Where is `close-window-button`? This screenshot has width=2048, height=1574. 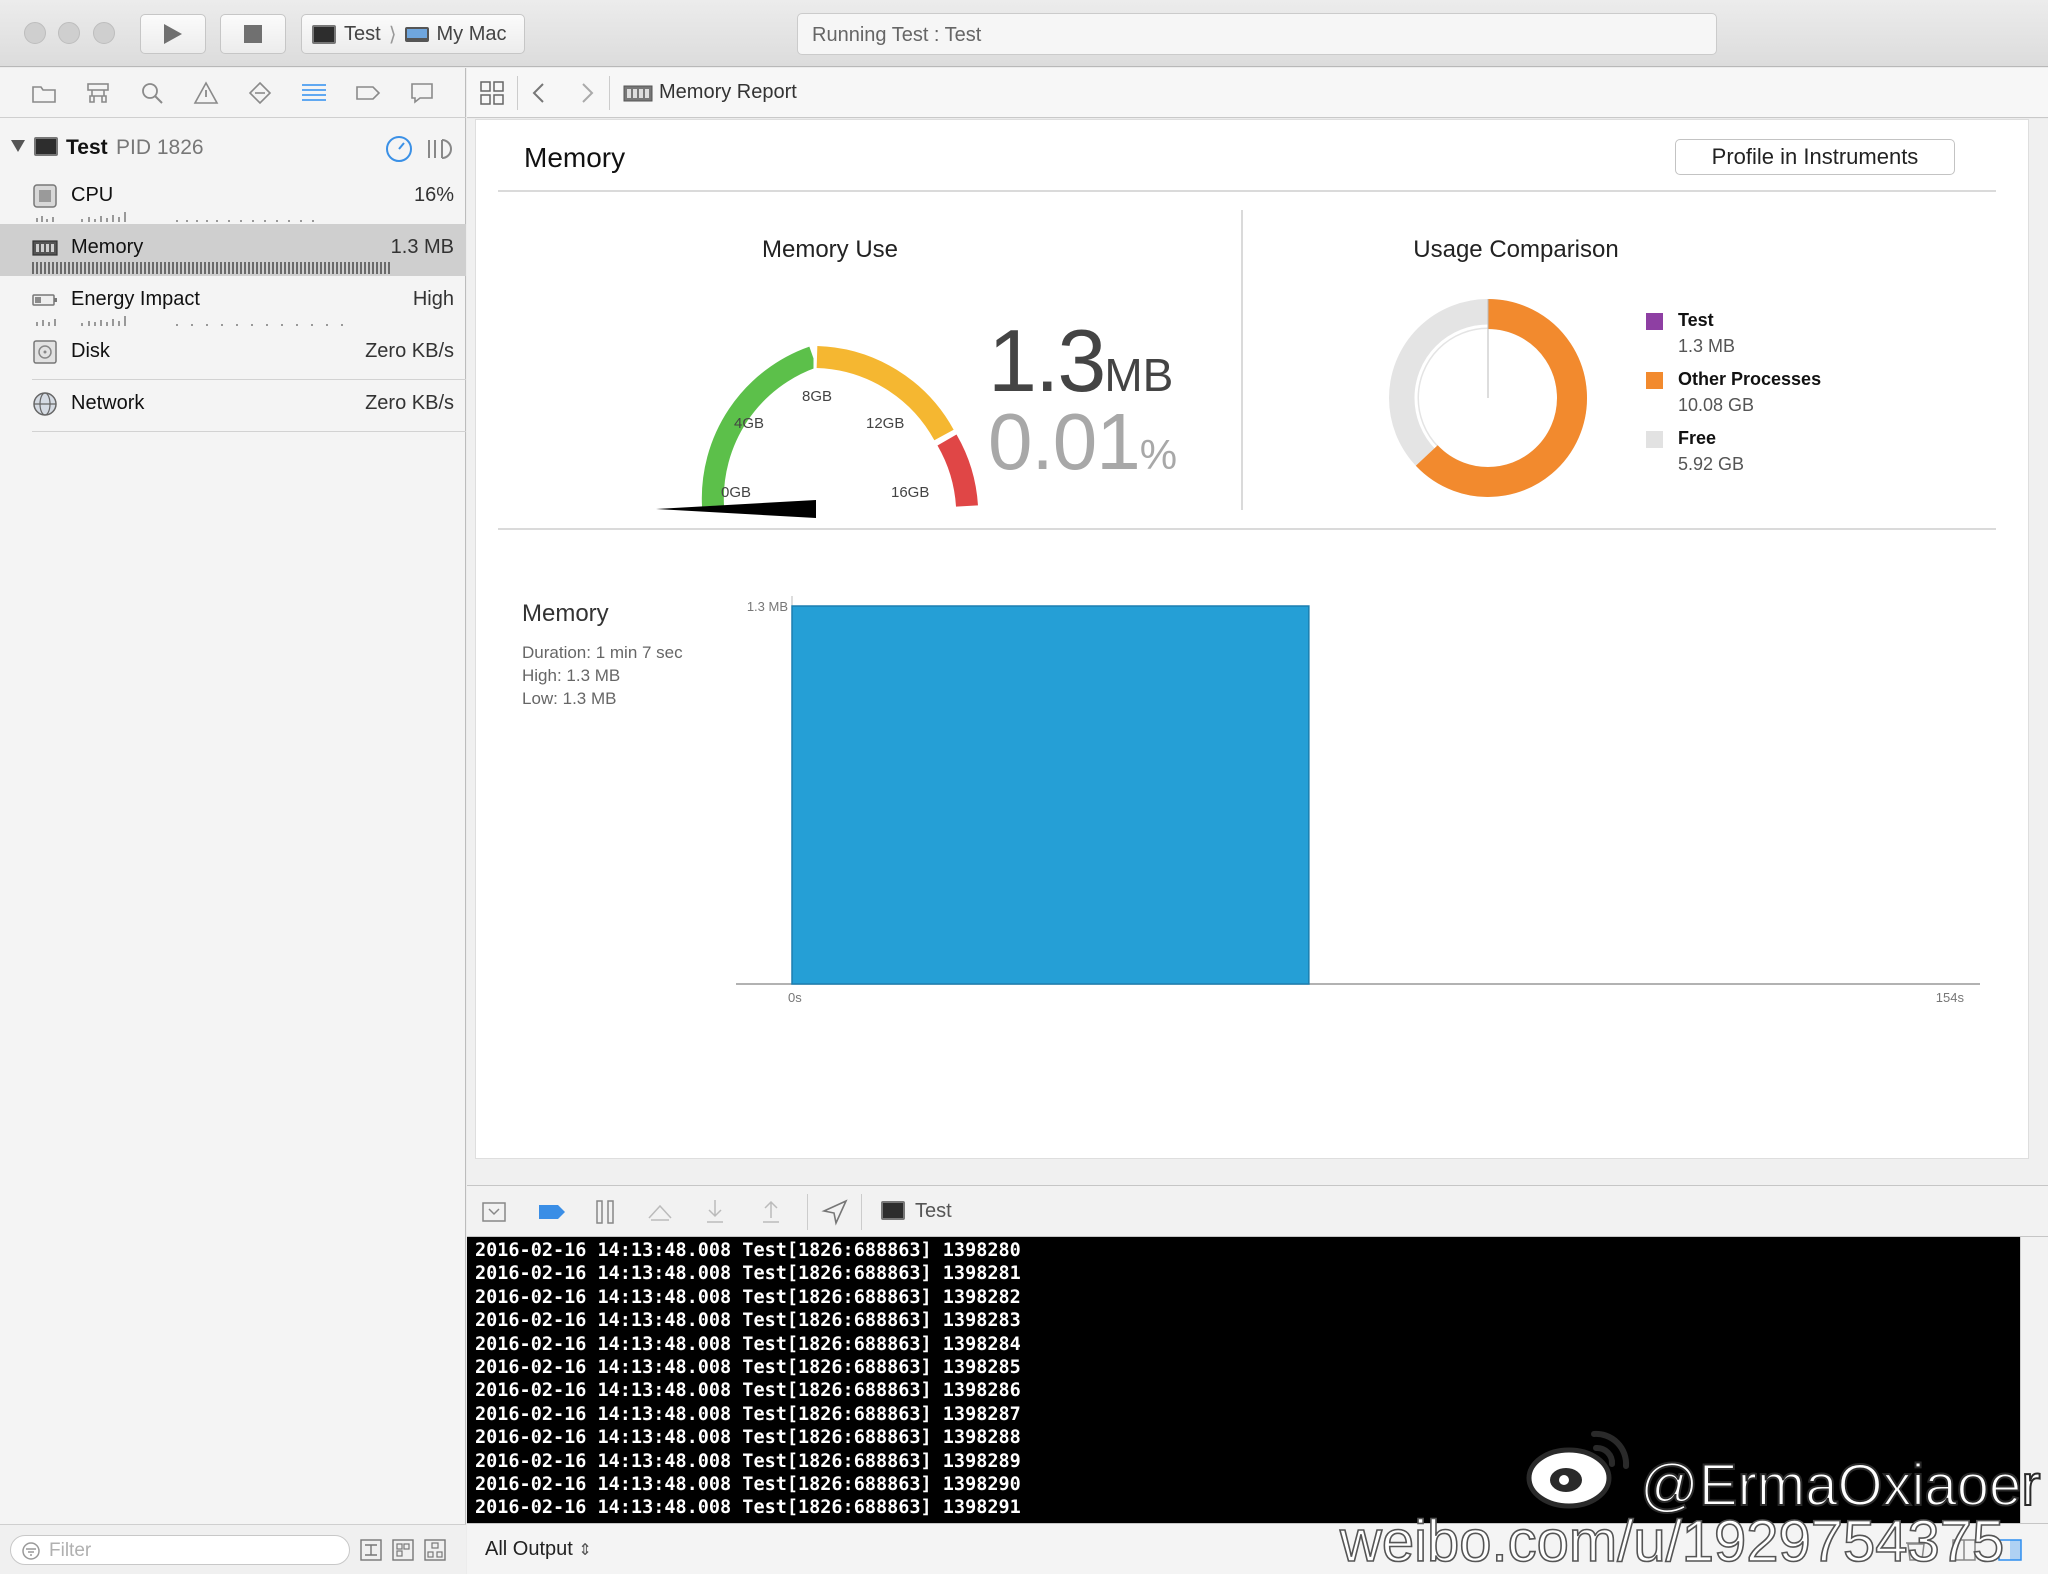
close-window-button is located at coordinates (35, 33).